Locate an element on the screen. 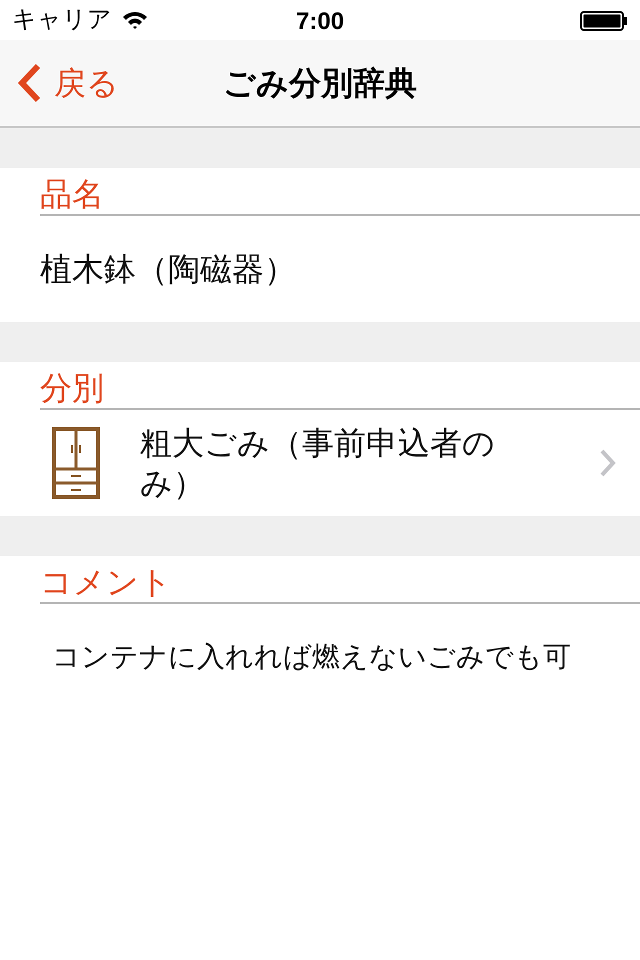 The width and height of the screenshot is (640, 960). comment-text: コンテナに入れれば燃えないごみでも可 is located at coordinates (311, 656).